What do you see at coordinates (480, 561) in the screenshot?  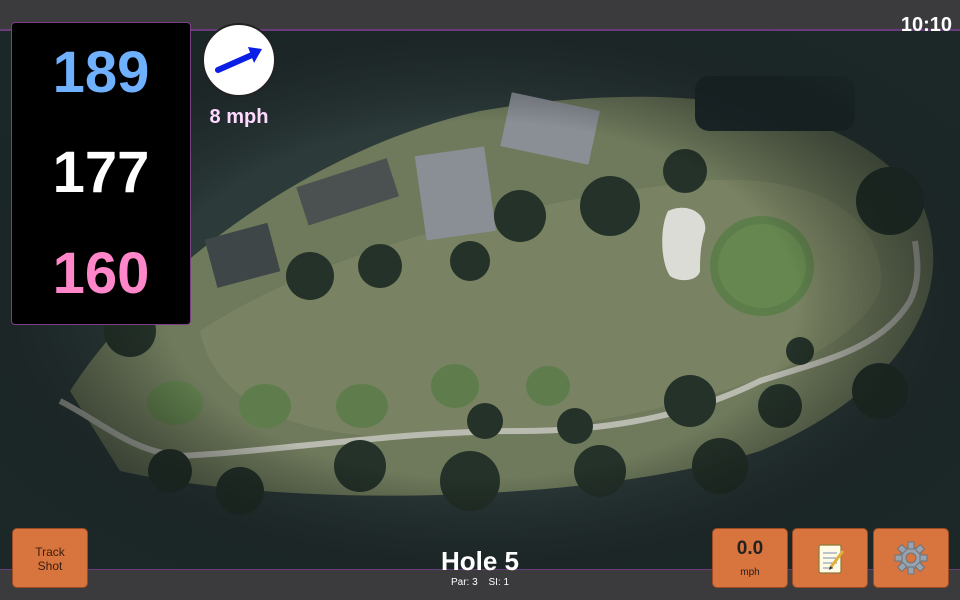 I see `hole-title: Hole 5` at bounding box center [480, 561].